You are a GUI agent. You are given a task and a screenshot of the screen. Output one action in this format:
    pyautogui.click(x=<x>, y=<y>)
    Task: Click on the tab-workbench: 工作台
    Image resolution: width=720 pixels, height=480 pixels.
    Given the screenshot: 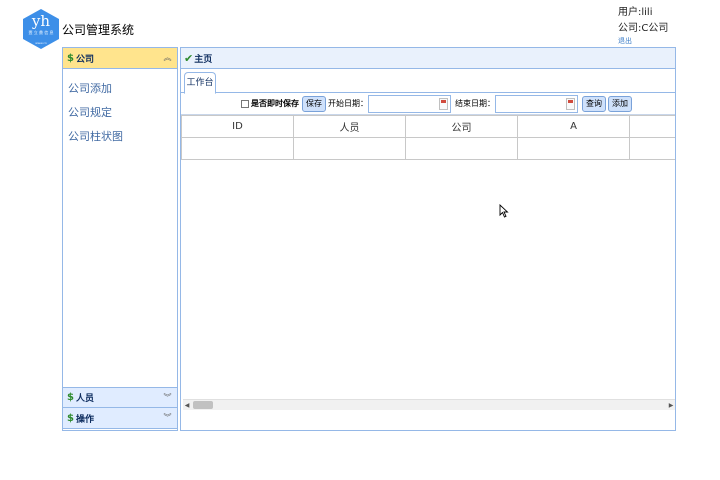 What is the action you would take?
    pyautogui.click(x=200, y=83)
    